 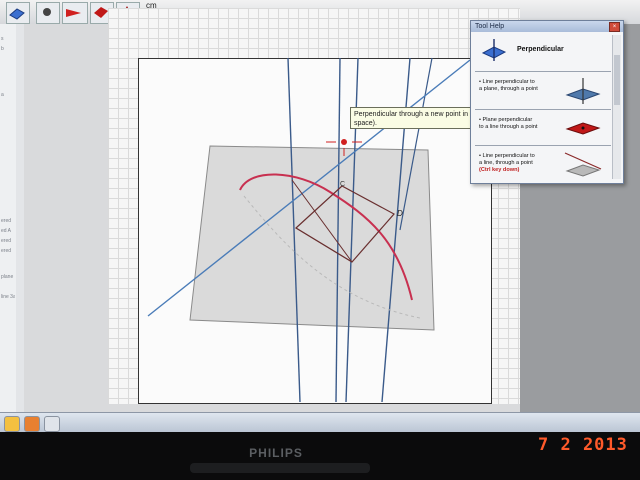 What do you see at coordinates (499, 170) in the screenshot?
I see `ctrl-key-hint: (Ctrl key down)` at bounding box center [499, 170].